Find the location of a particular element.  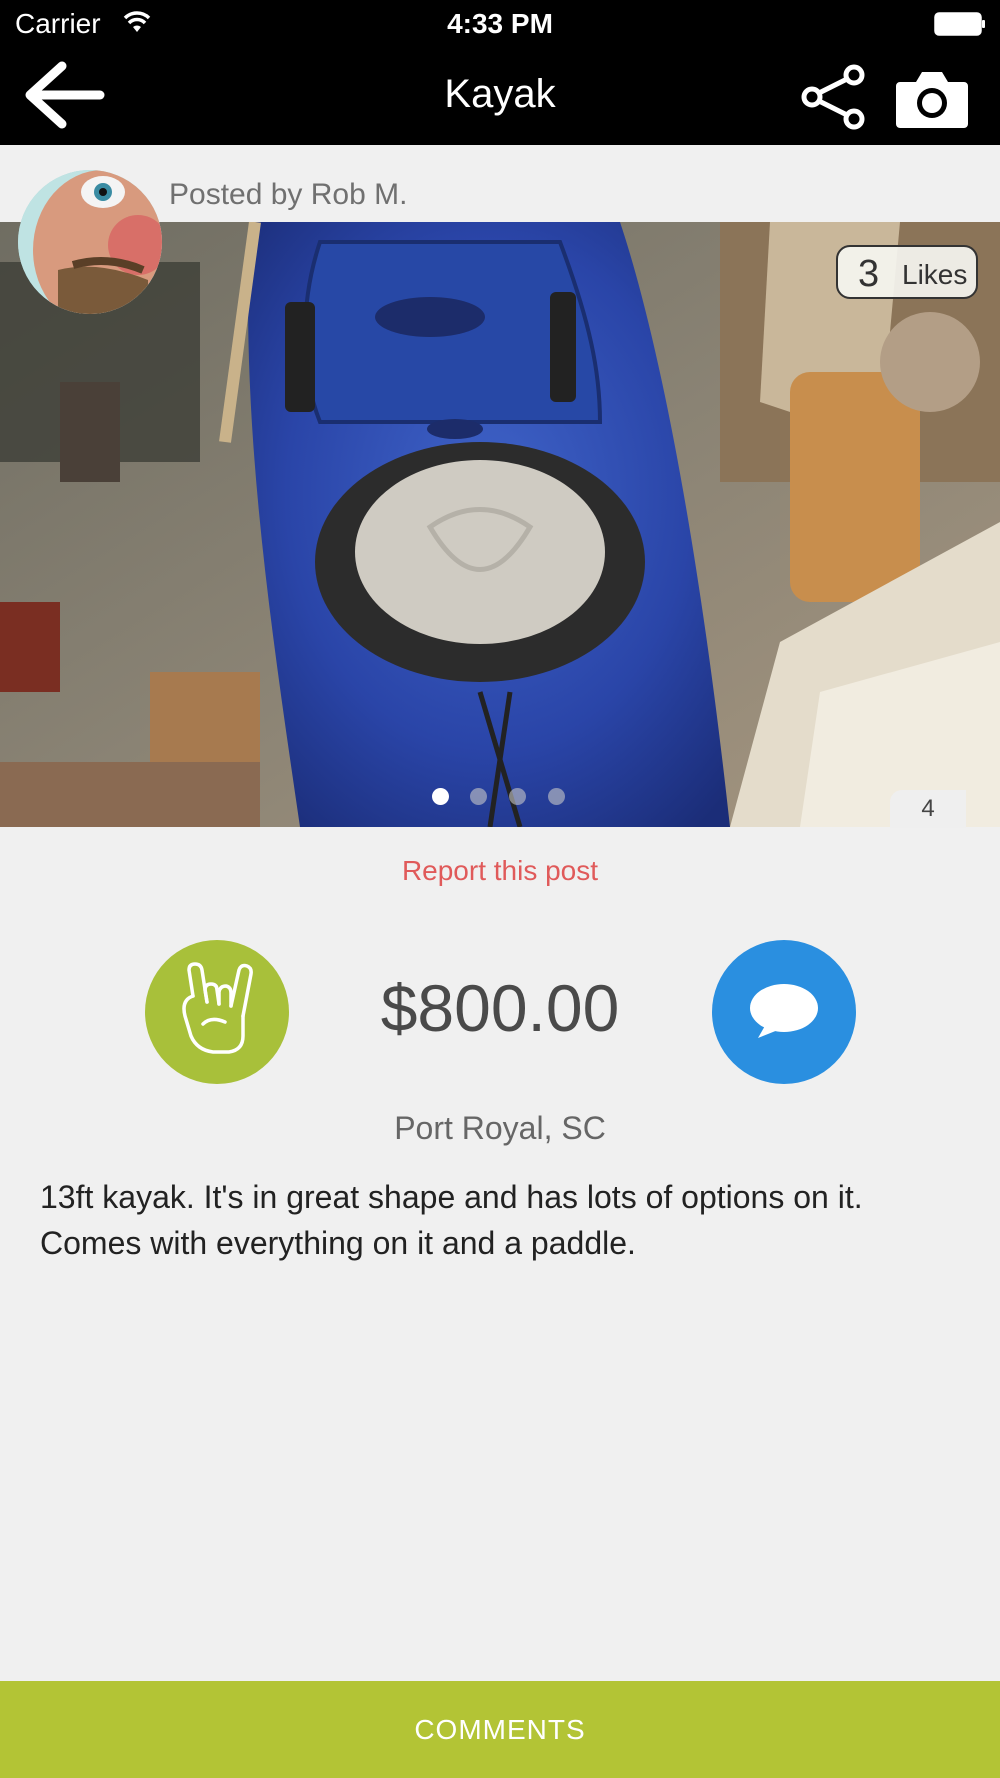

chat-bubble-icon is located at coordinates (784, 1011).